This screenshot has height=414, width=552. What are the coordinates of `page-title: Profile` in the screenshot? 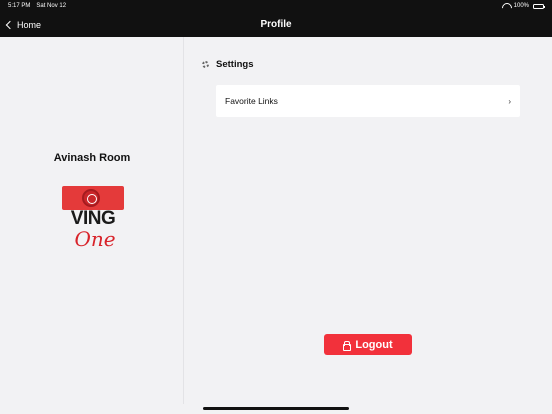 It's located at (276, 24).